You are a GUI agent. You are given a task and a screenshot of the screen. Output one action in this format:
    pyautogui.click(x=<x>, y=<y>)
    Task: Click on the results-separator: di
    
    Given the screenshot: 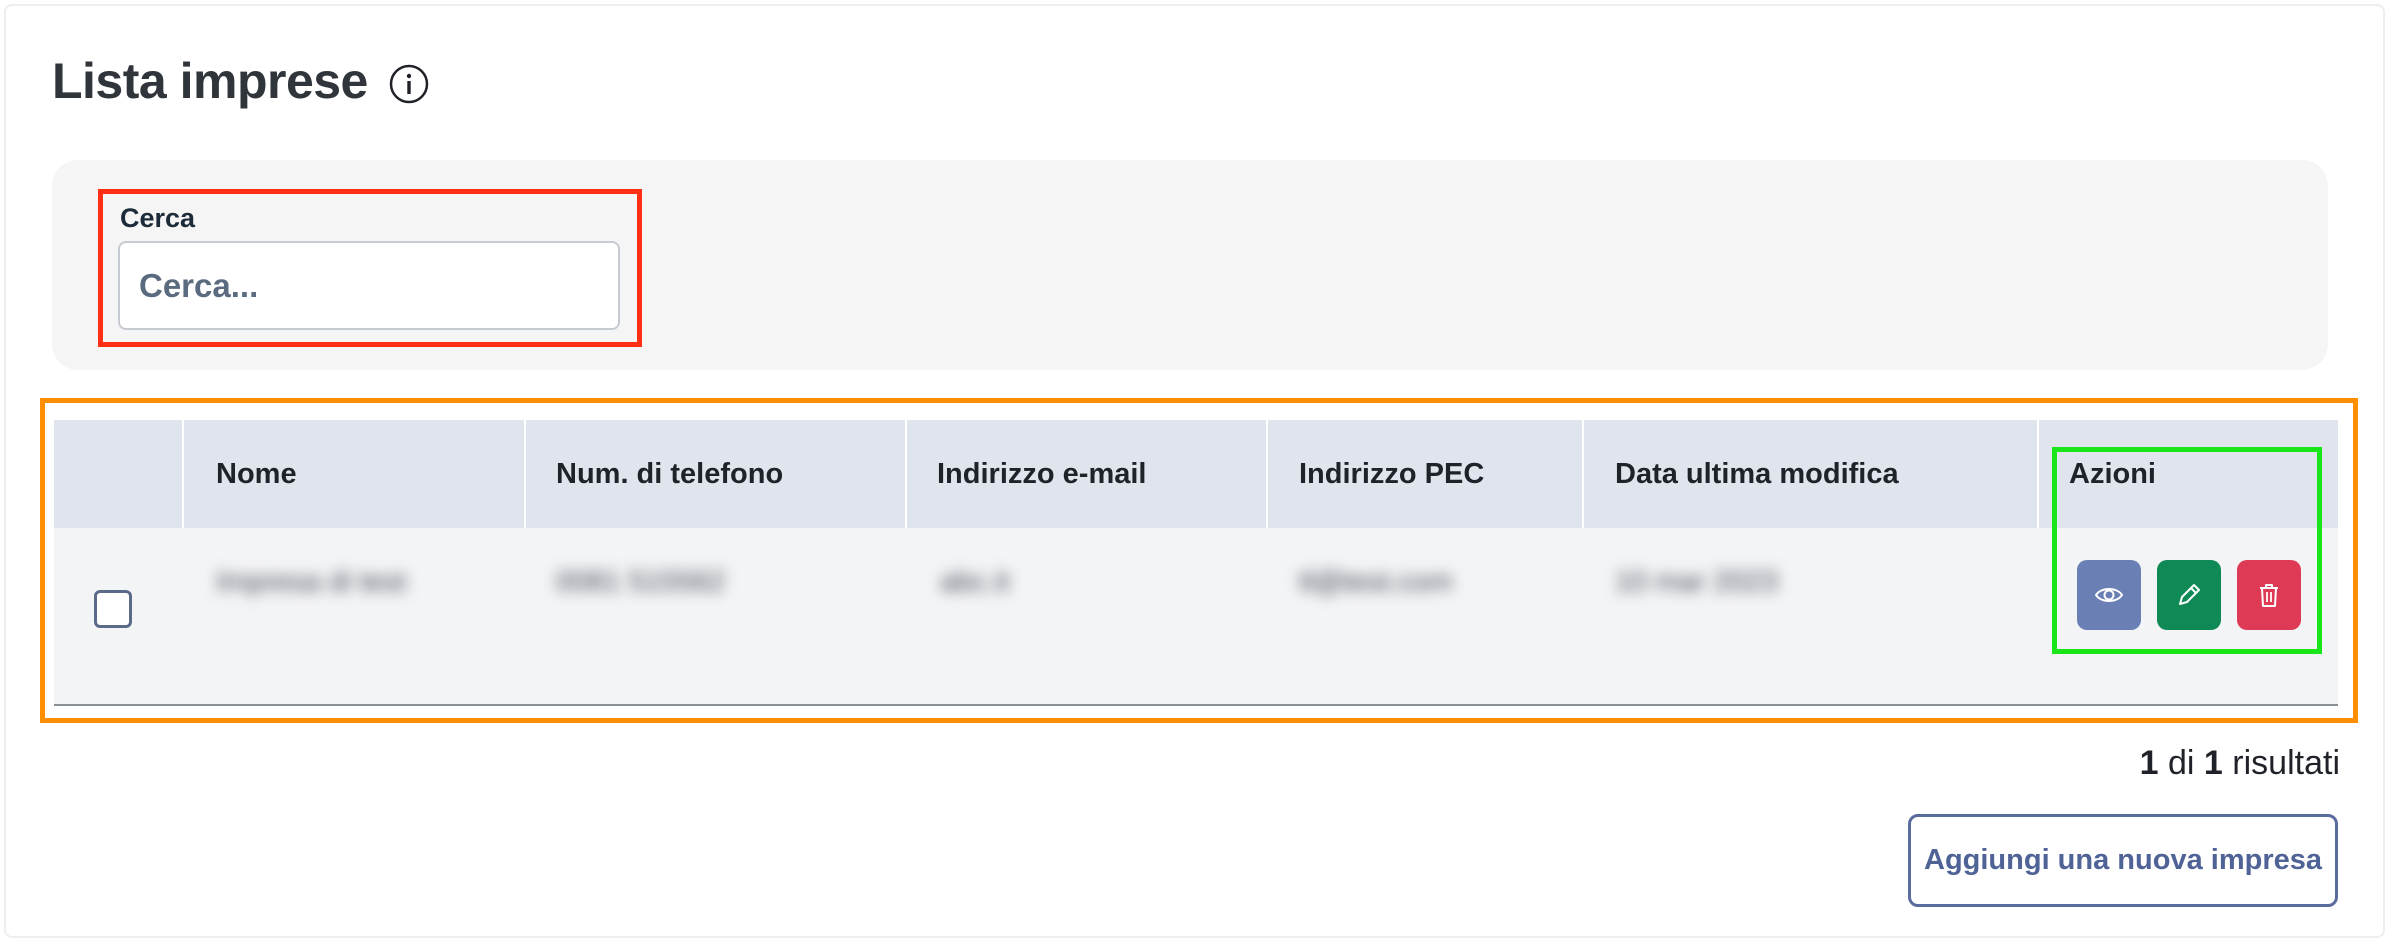 What is the action you would take?
    pyautogui.click(x=2181, y=763)
    